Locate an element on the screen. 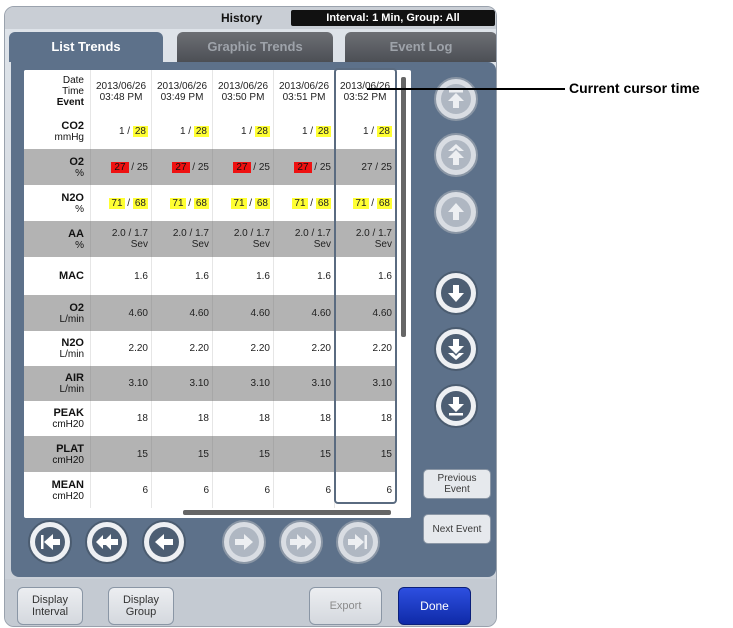 This screenshot has height=628, width=733. page-down-button is located at coordinates (456, 406).